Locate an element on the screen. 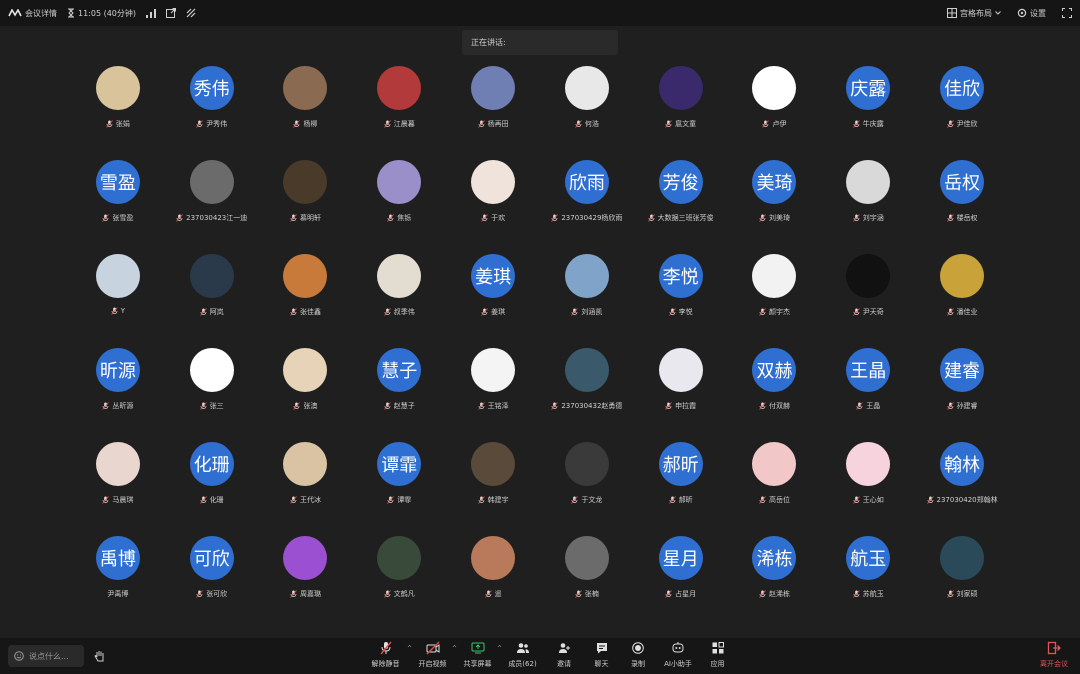  meeting-details-button: 会议详情 is located at coordinates (32, 13).